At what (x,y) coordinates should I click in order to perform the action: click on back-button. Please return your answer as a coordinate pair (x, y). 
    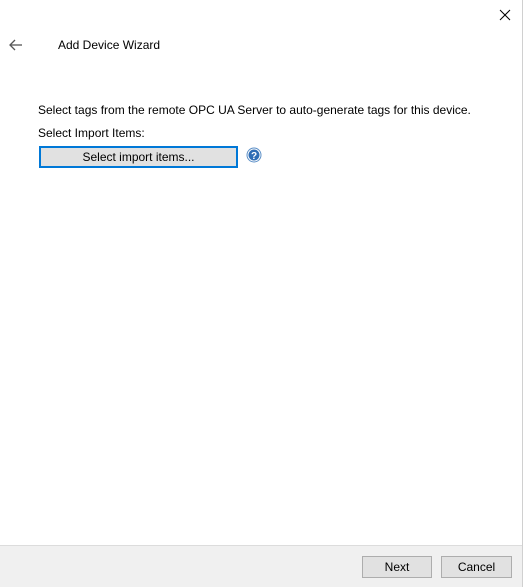
    Looking at the image, I should click on (16, 45).